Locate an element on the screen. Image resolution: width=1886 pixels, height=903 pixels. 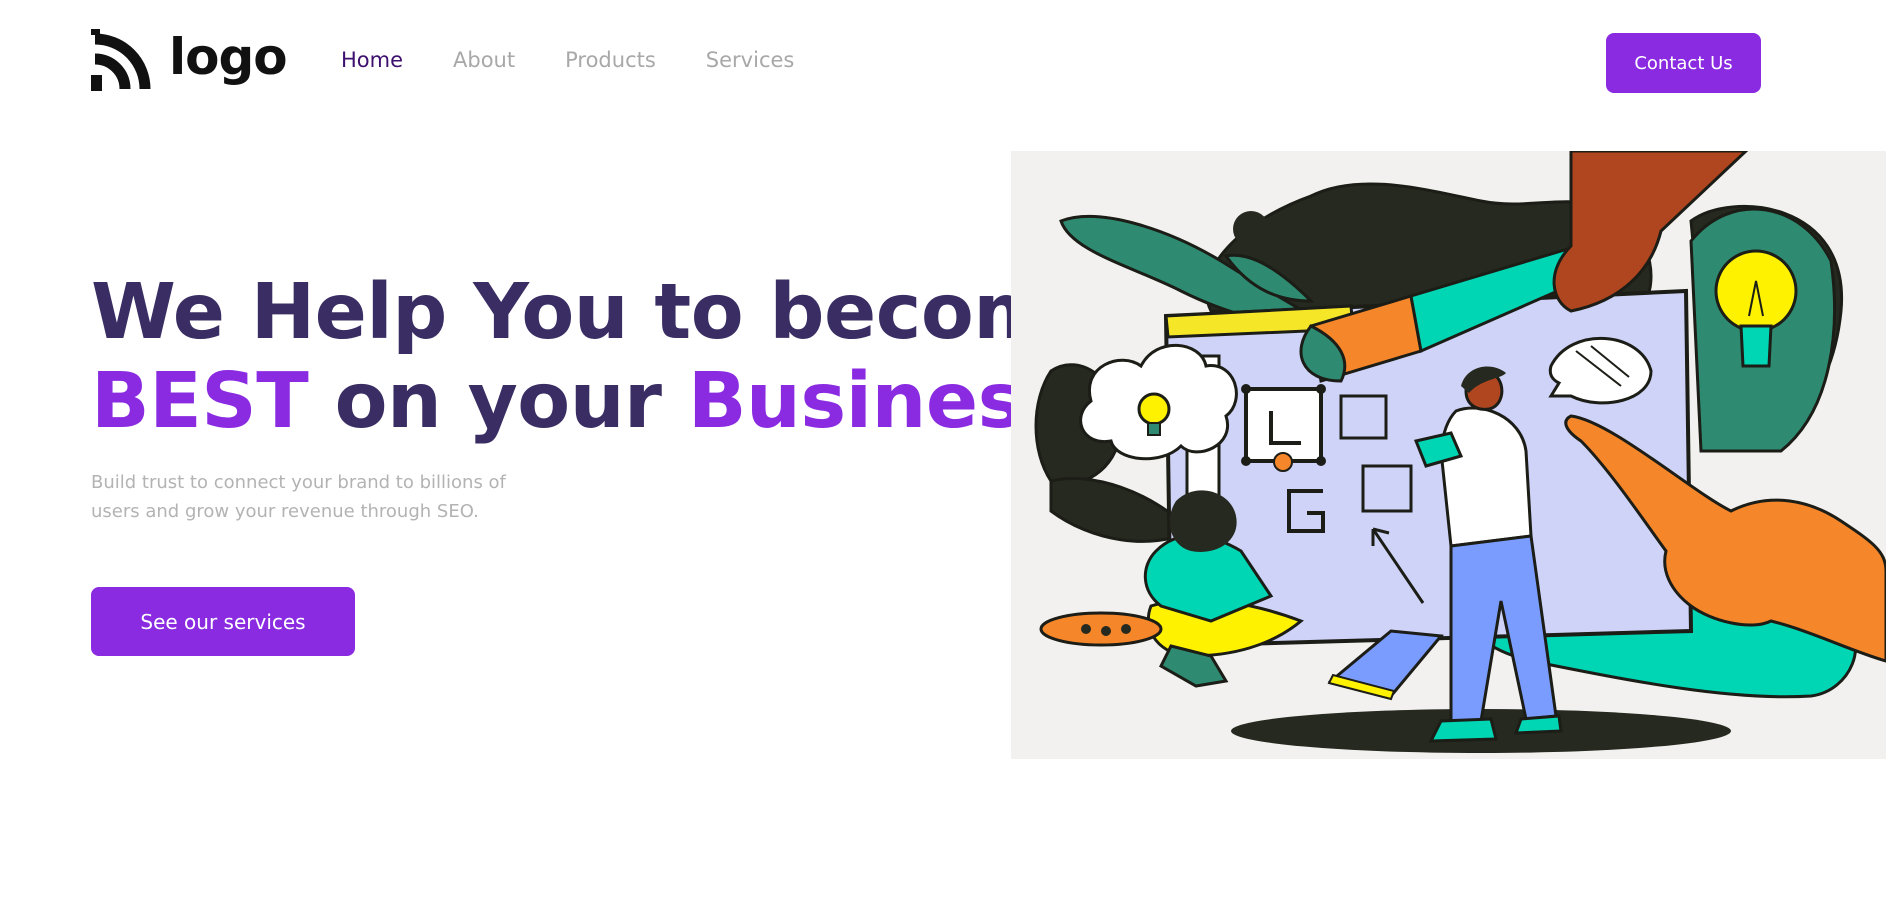
paint-palette is located at coordinates (1101, 629).